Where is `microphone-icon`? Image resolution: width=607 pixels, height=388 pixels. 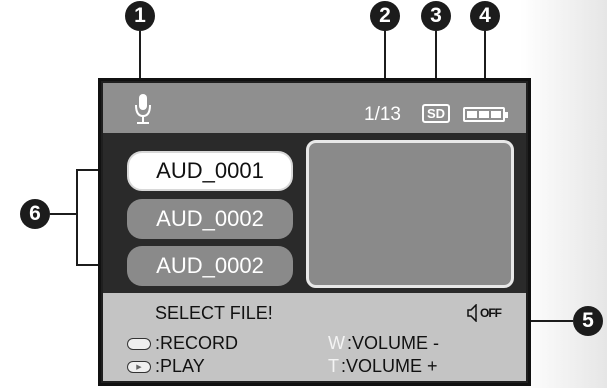 microphone-icon is located at coordinates (143, 109).